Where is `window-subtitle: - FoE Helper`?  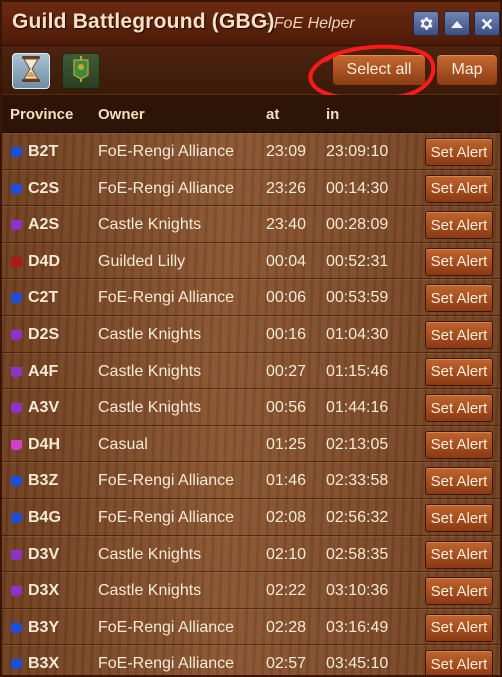 window-subtitle: - FoE Helper is located at coordinates (309, 23).